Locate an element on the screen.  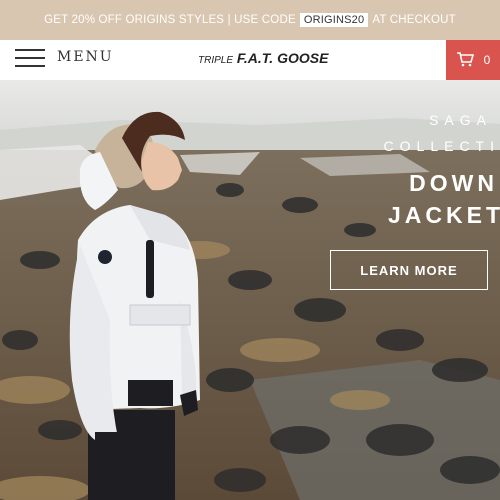
learn-more-button: LEARN MORE is located at coordinates (409, 270).